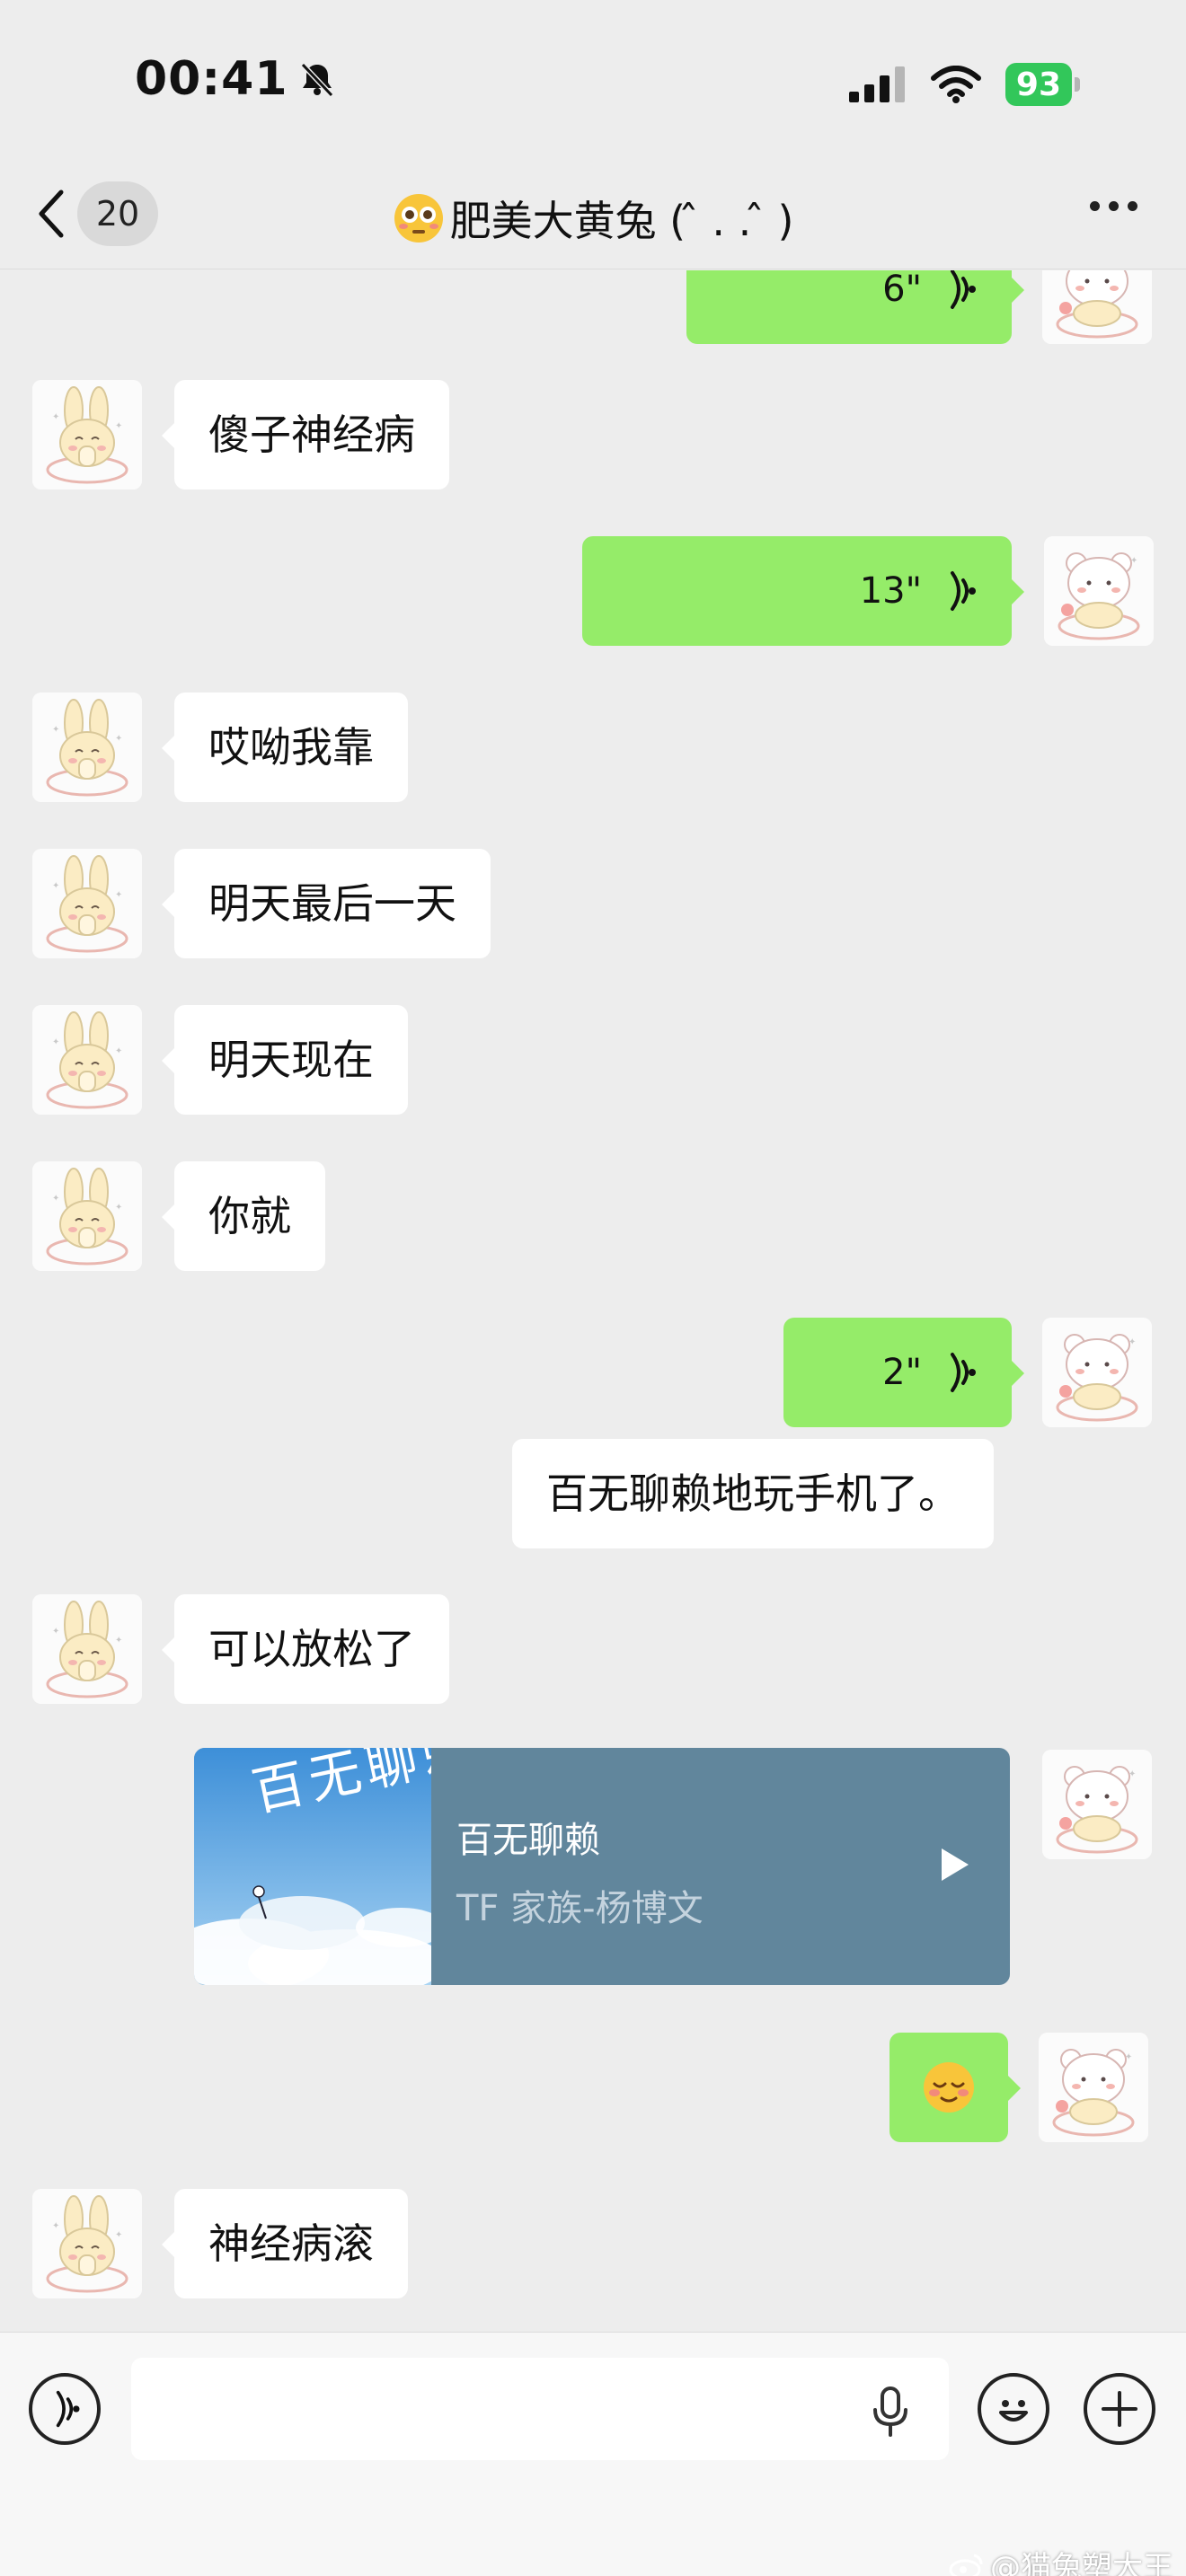 This screenshot has height=2576, width=1186. What do you see at coordinates (528, 1840) in the screenshot?
I see `song-title: 百无聊赖` at bounding box center [528, 1840].